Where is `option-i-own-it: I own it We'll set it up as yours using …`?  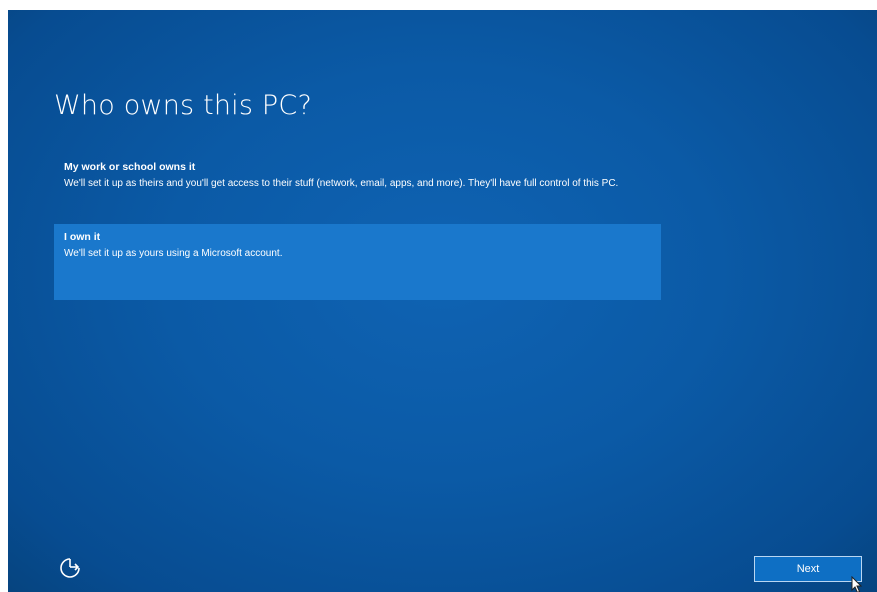
option-i-own-it: I own it We'll set it up as yours using … is located at coordinates (357, 262).